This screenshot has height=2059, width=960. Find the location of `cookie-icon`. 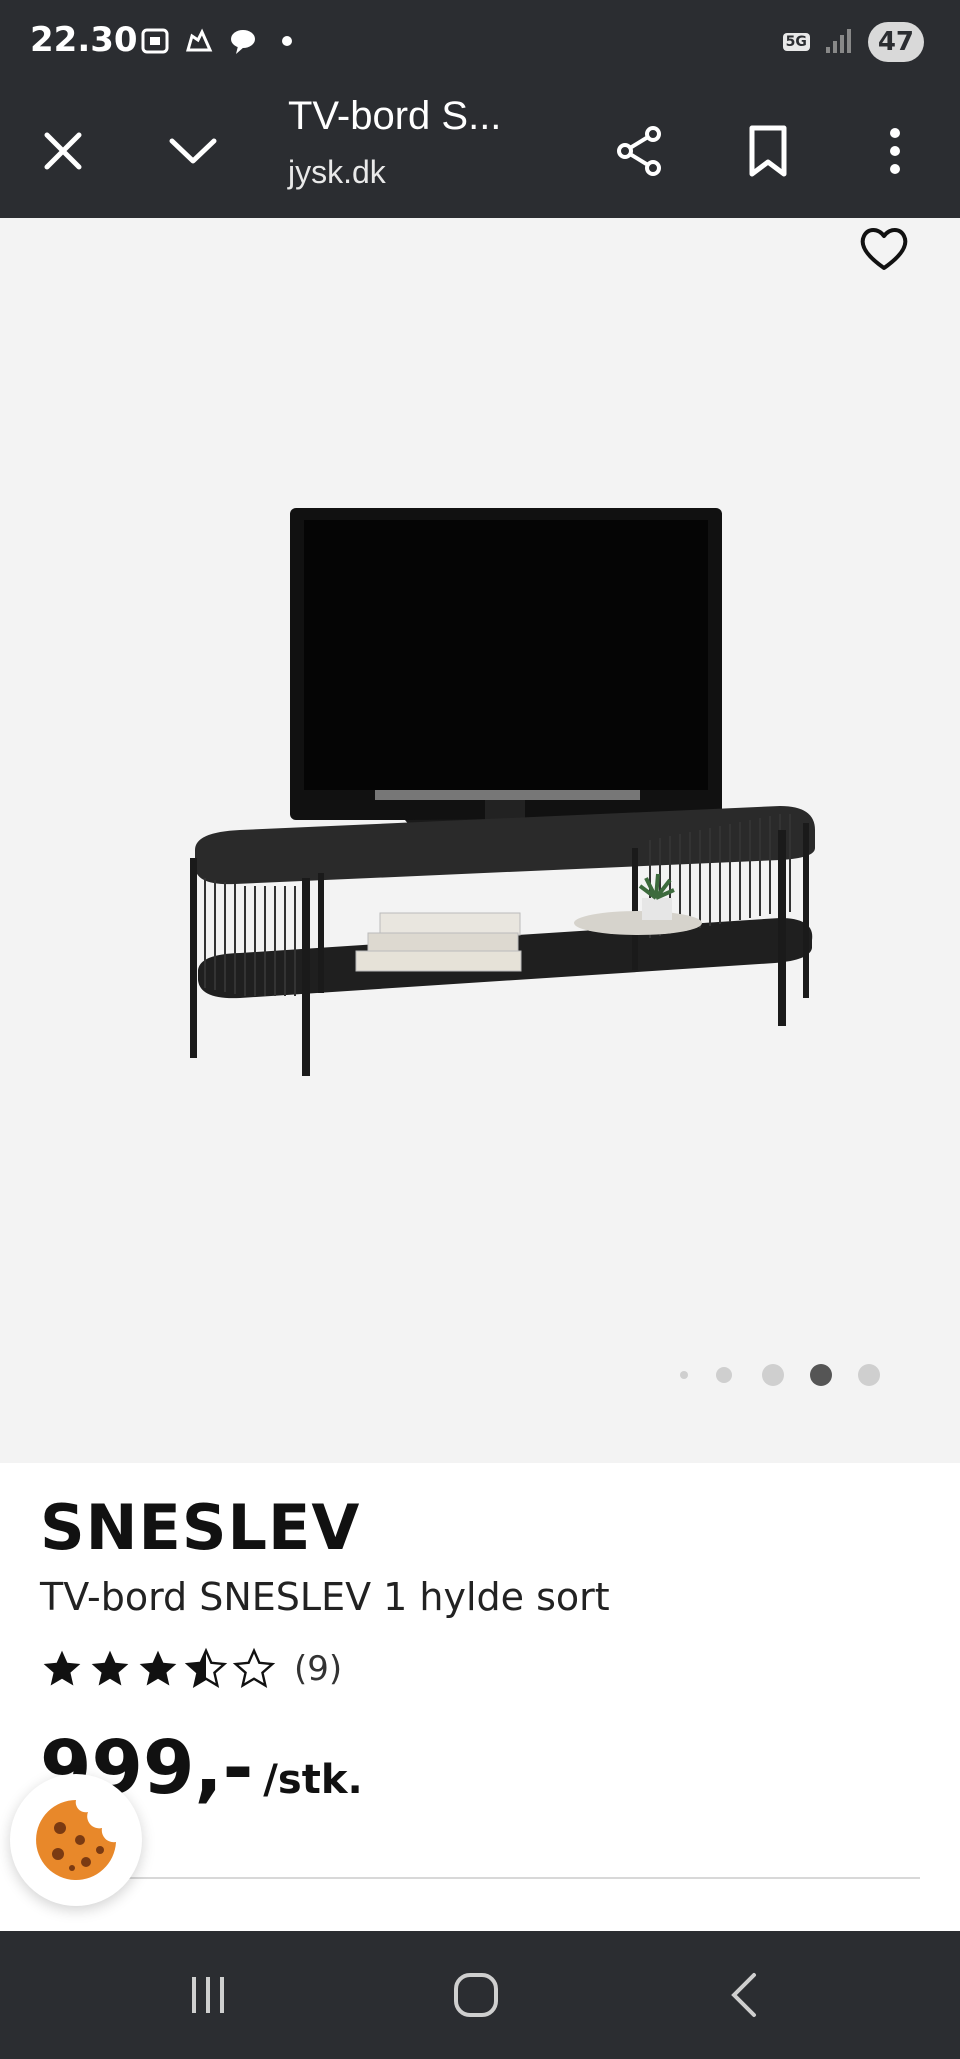

cookie-icon is located at coordinates (76, 1840).